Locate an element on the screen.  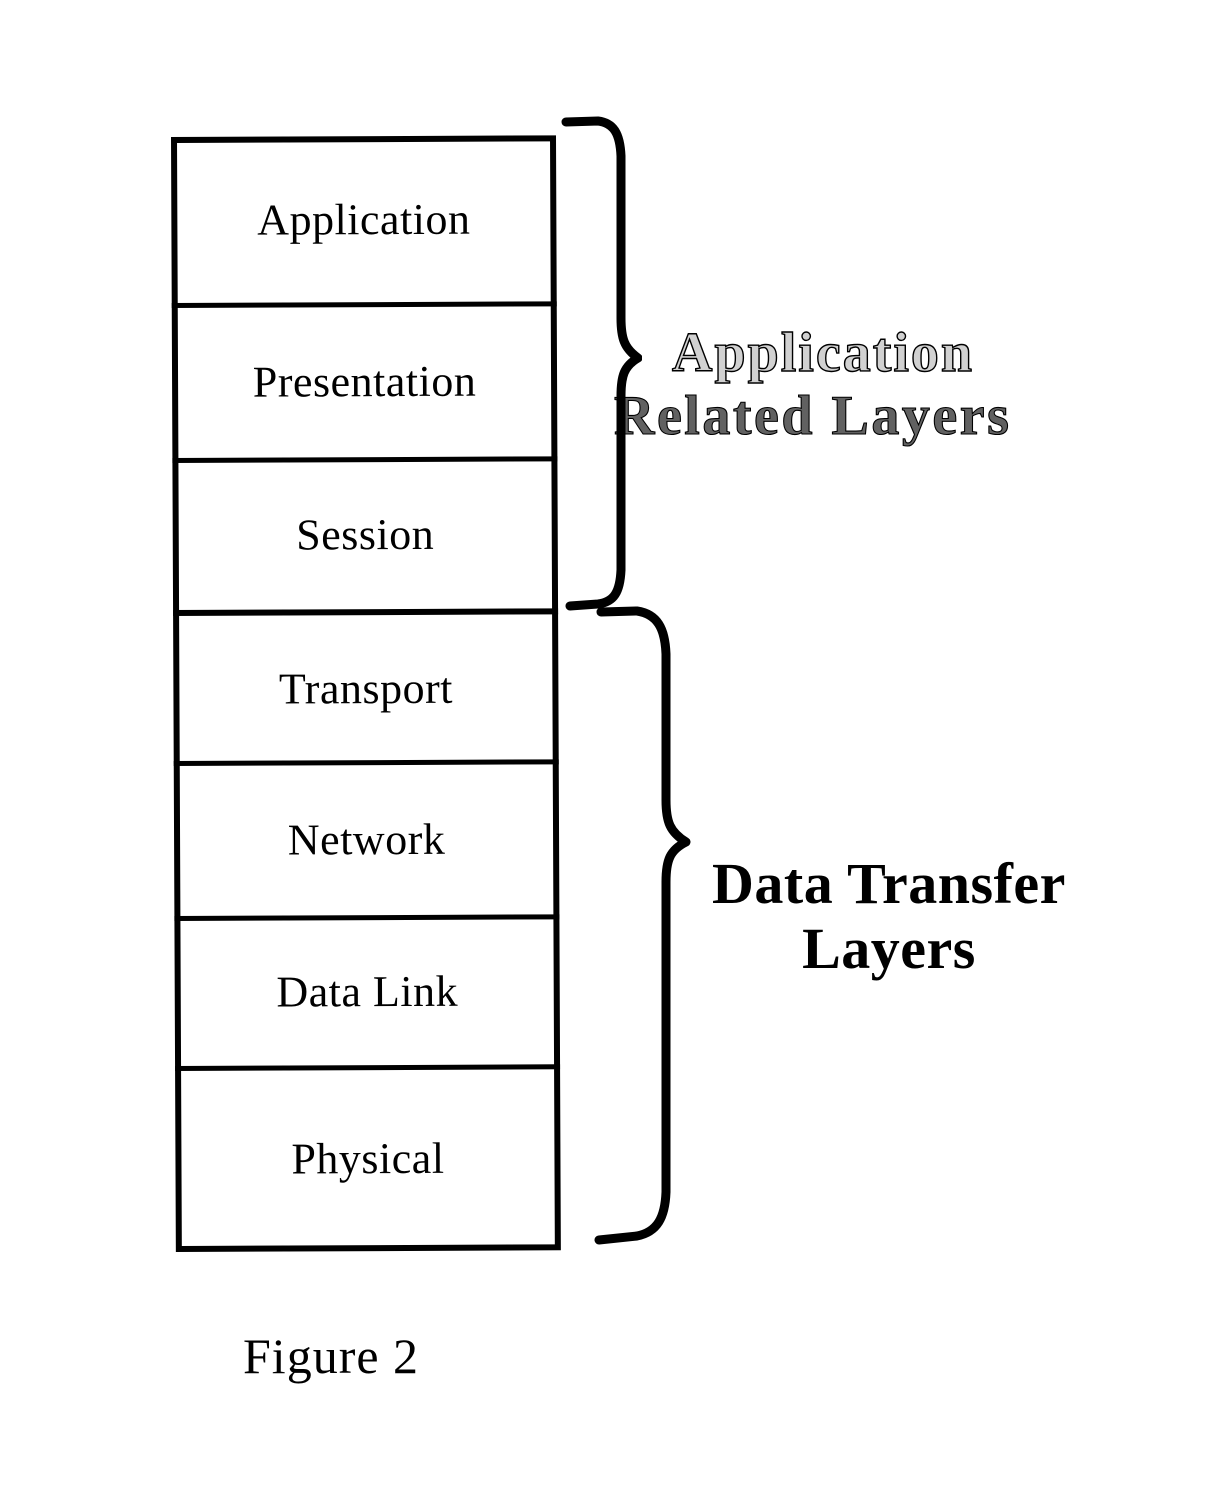
layer-box-transport: Transport is located at coordinates (366, 688).